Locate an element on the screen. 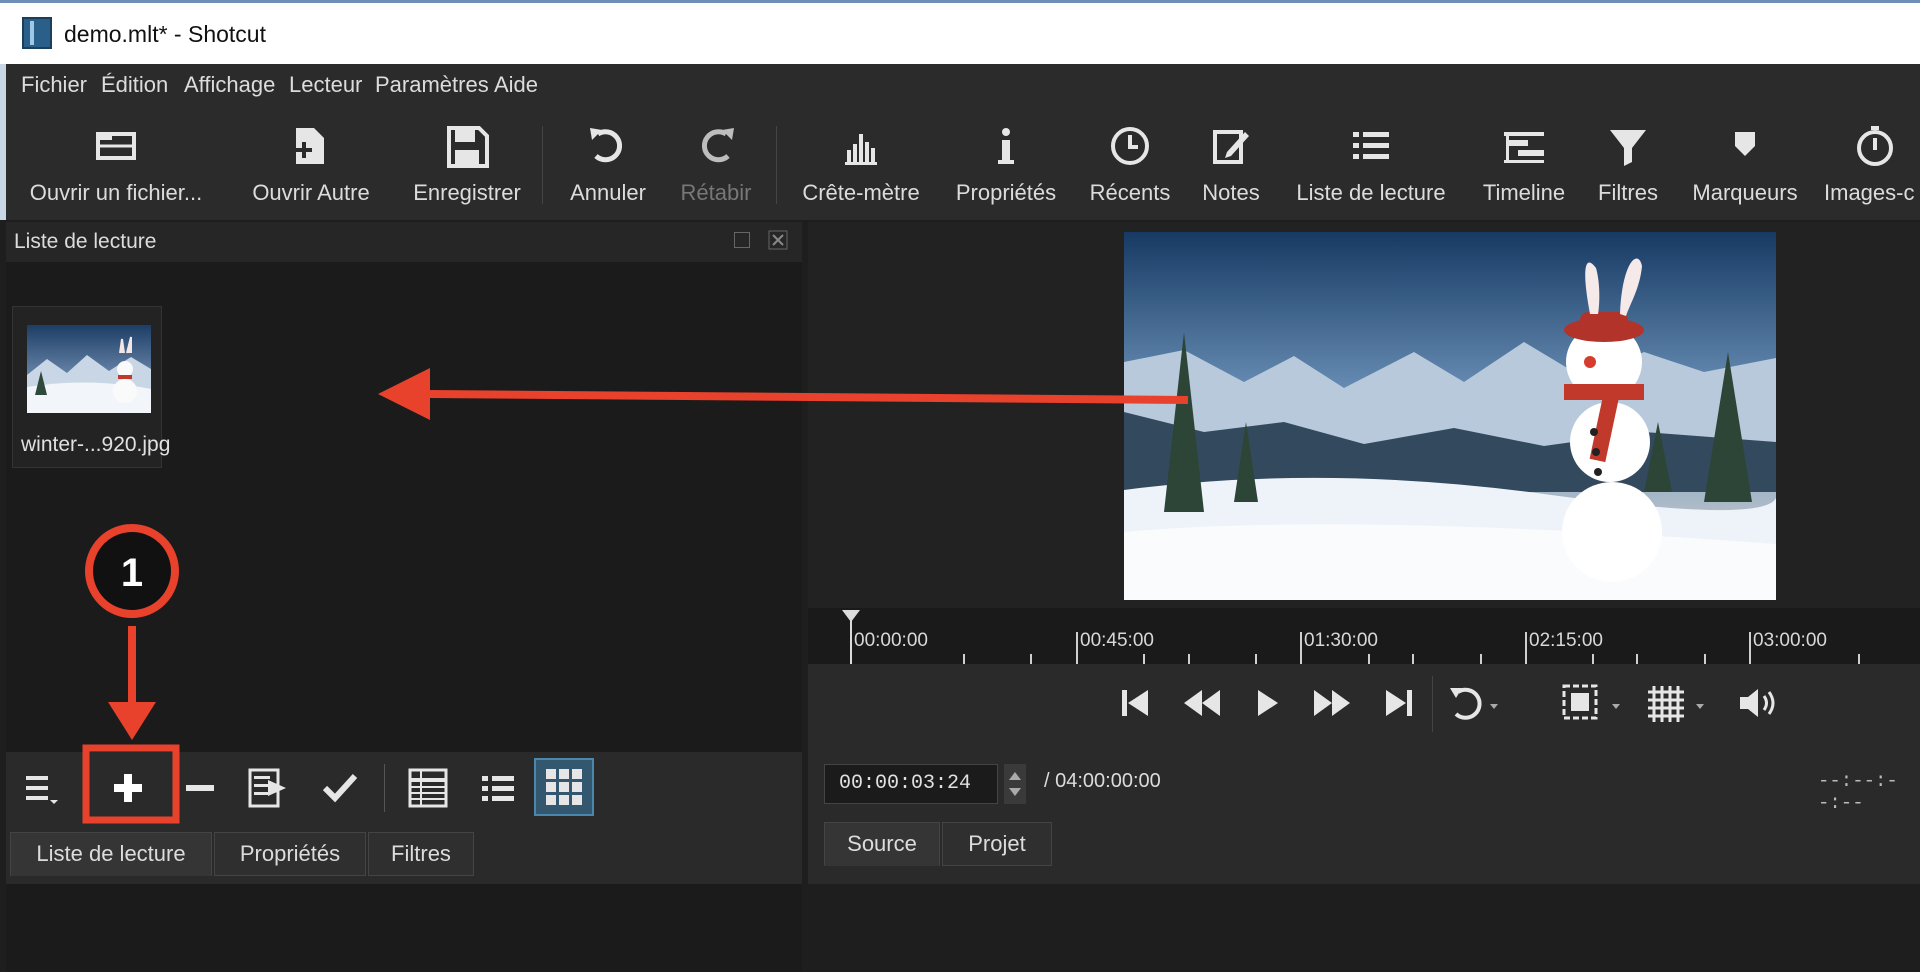  tab-project: Projet is located at coordinates (997, 844).